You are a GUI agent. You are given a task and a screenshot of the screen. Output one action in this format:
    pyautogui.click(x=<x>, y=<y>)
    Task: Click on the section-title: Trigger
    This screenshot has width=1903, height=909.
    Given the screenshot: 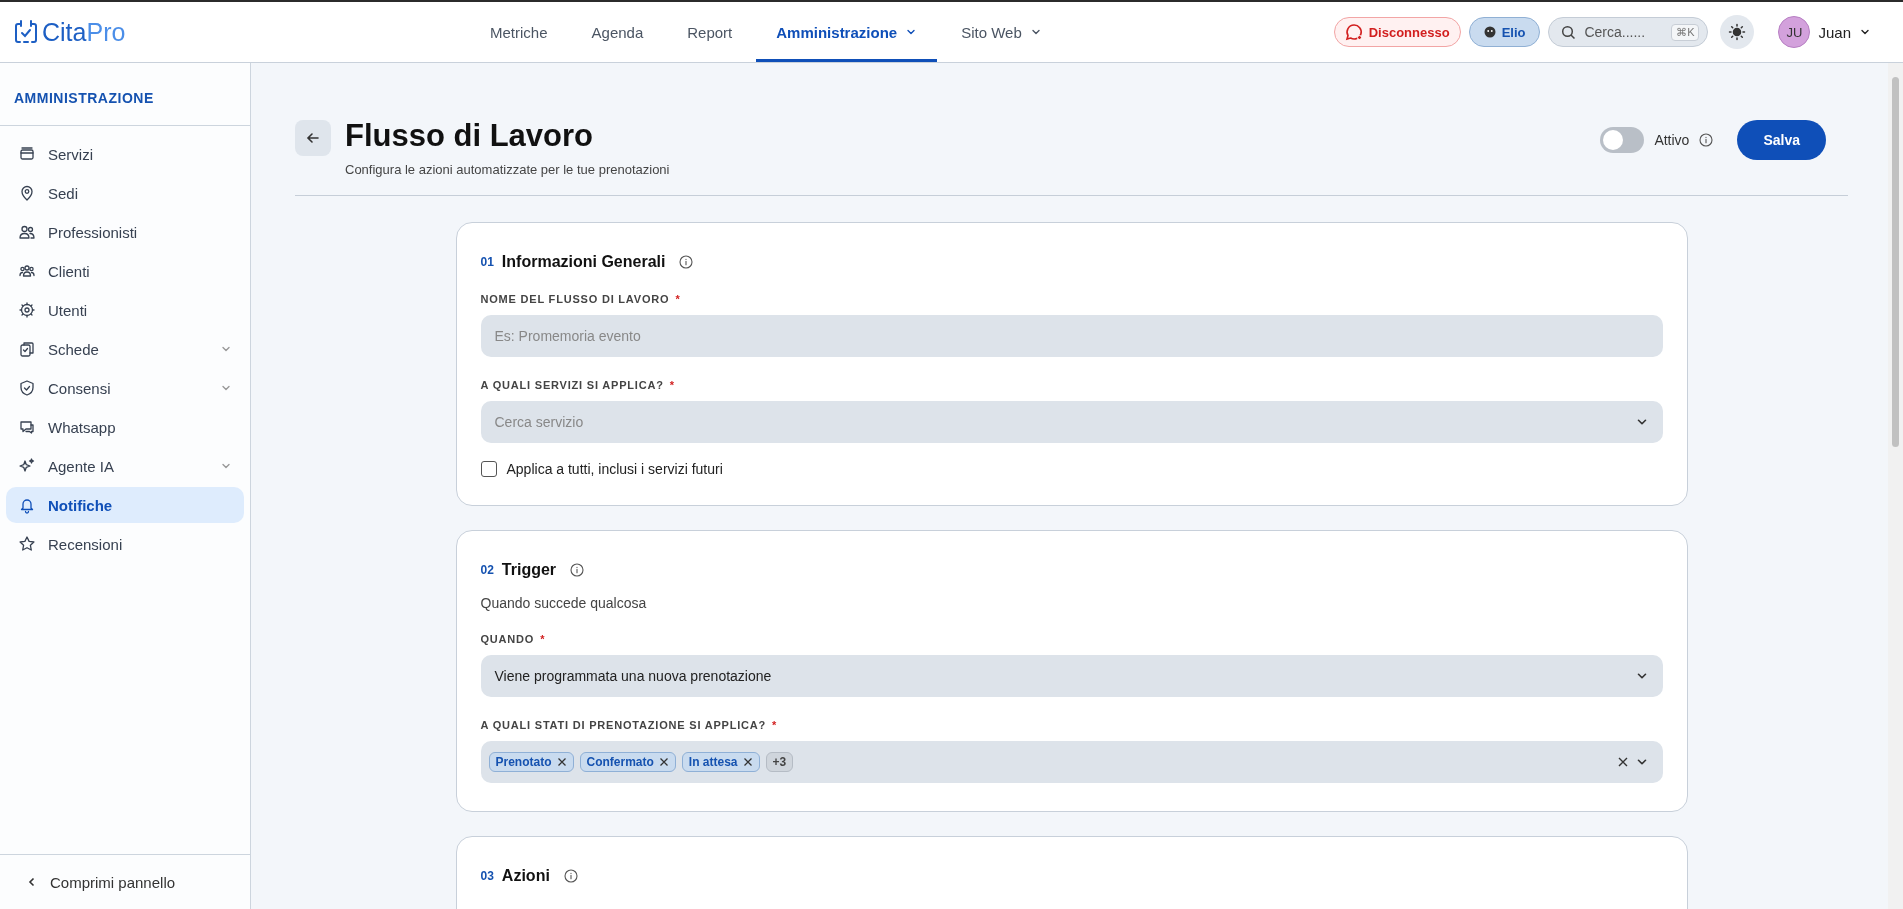 What is the action you would take?
    pyautogui.click(x=529, y=570)
    